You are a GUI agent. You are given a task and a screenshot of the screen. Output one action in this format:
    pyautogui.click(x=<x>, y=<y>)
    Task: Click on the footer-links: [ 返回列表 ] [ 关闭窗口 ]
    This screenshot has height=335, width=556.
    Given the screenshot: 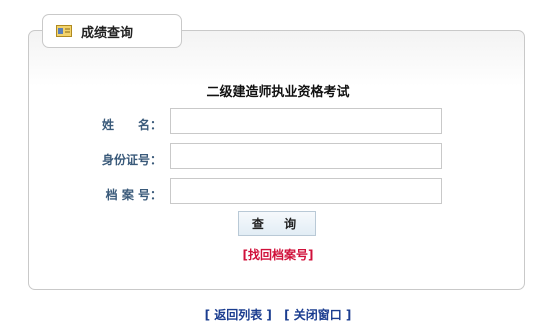 What is the action you would take?
    pyautogui.click(x=278, y=314)
    